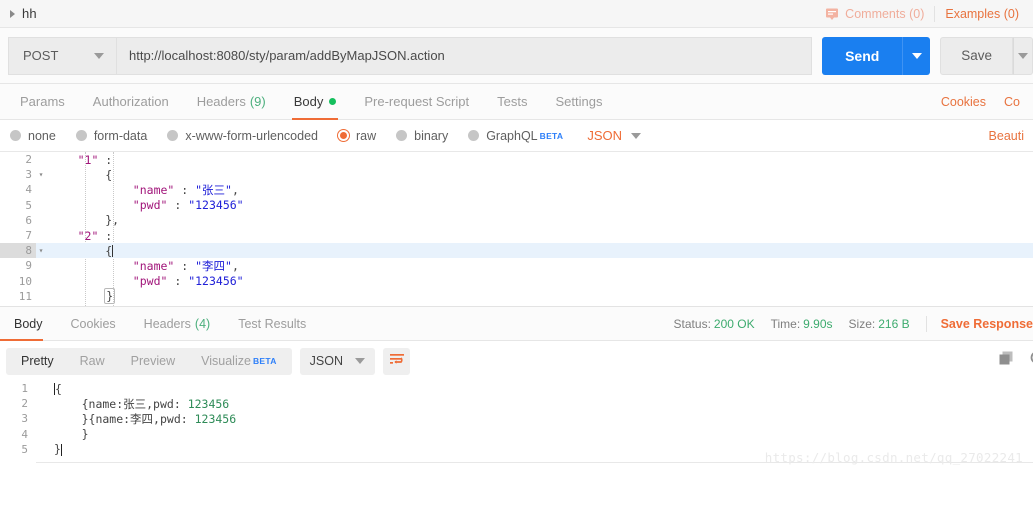 The image size is (1033, 520). I want to click on response-tab-cookies: Cookies, so click(93, 323).